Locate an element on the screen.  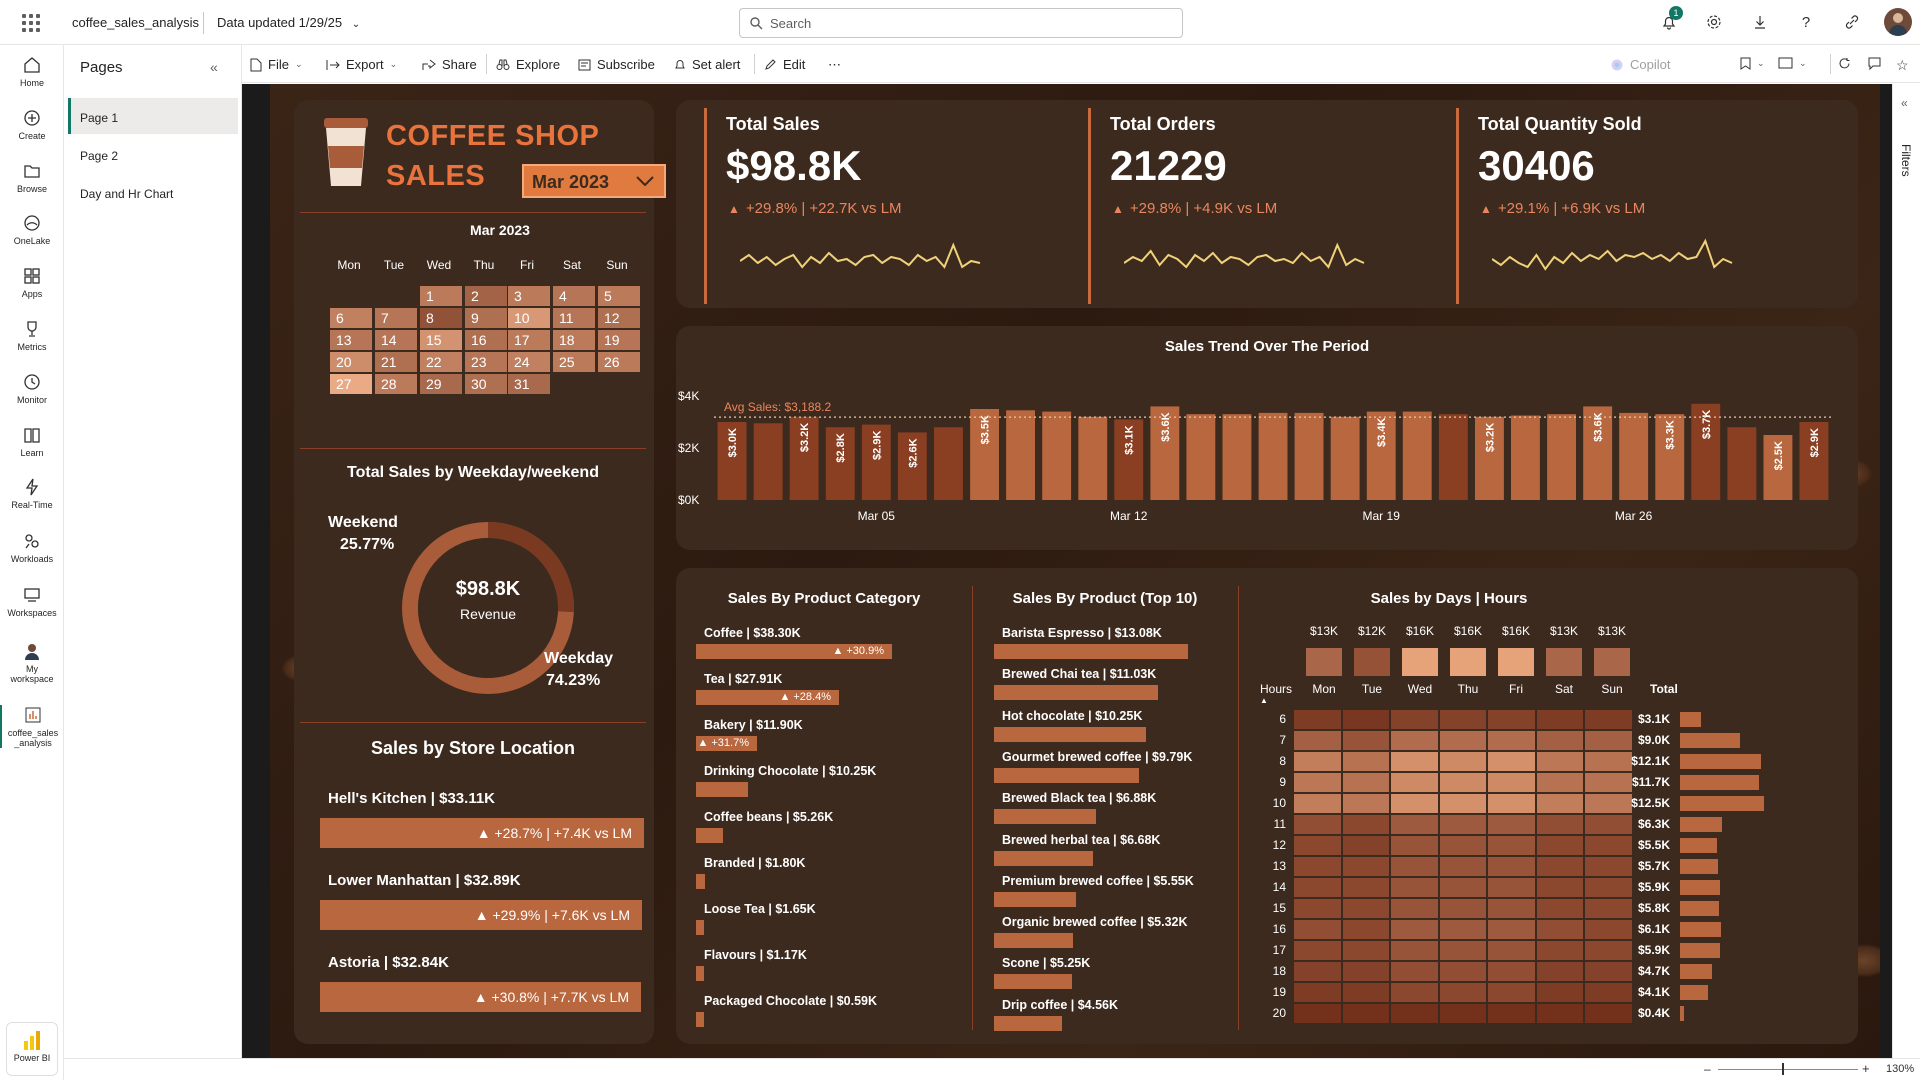
zoom-slider is located at coordinates (1788, 1069).